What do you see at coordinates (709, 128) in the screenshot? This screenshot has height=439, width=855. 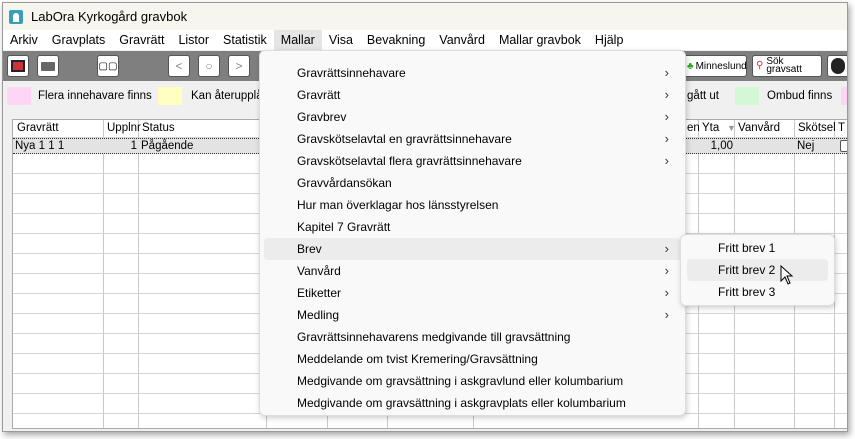 I see `column-header-yta: Yta` at bounding box center [709, 128].